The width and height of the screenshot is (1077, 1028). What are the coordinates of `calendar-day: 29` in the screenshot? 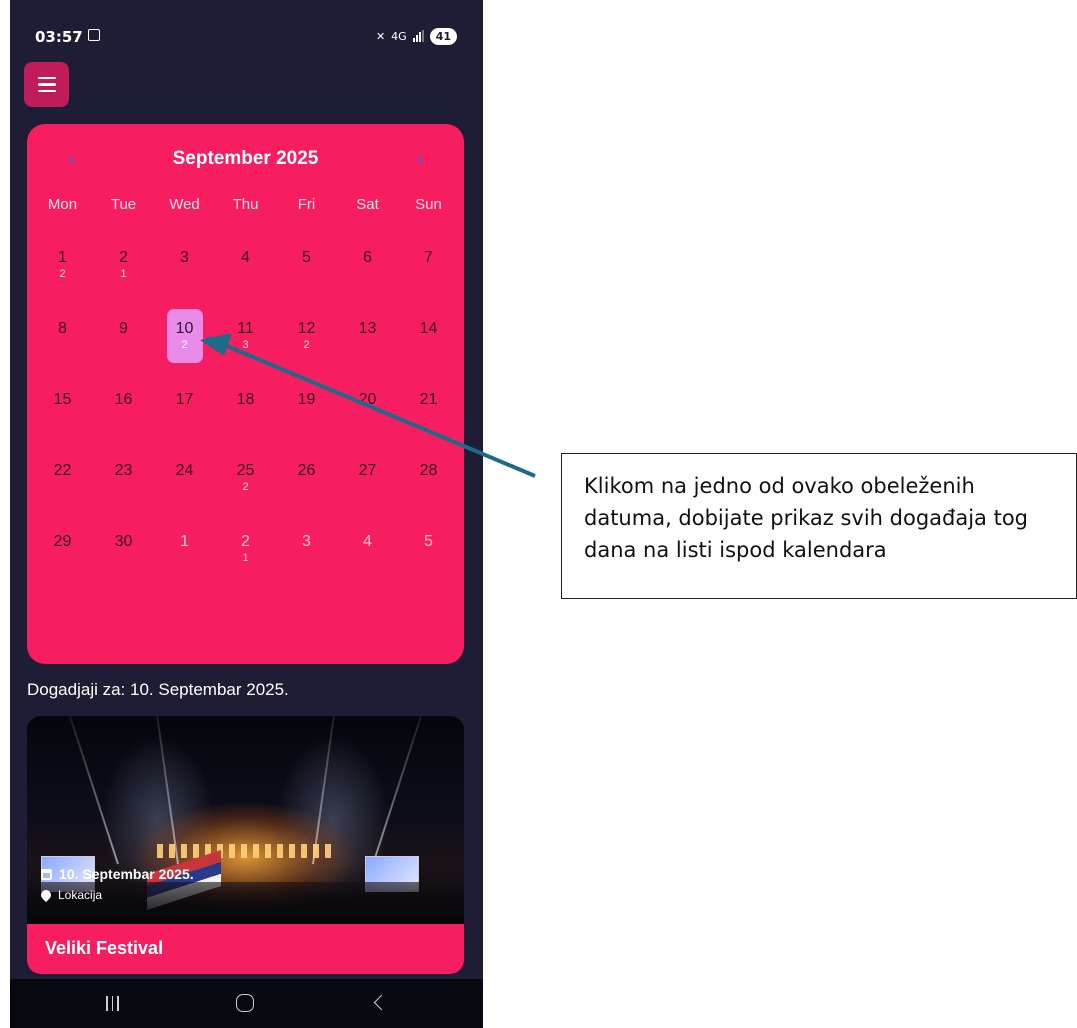 It's located at (62, 548).